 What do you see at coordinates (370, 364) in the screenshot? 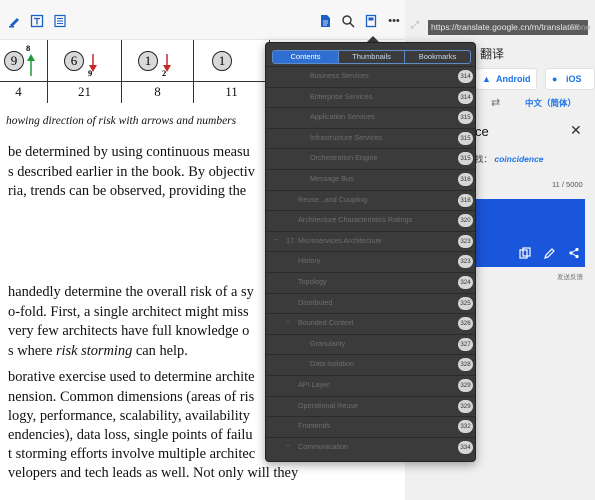
I see `outline-item: Data Isolation 328` at bounding box center [370, 364].